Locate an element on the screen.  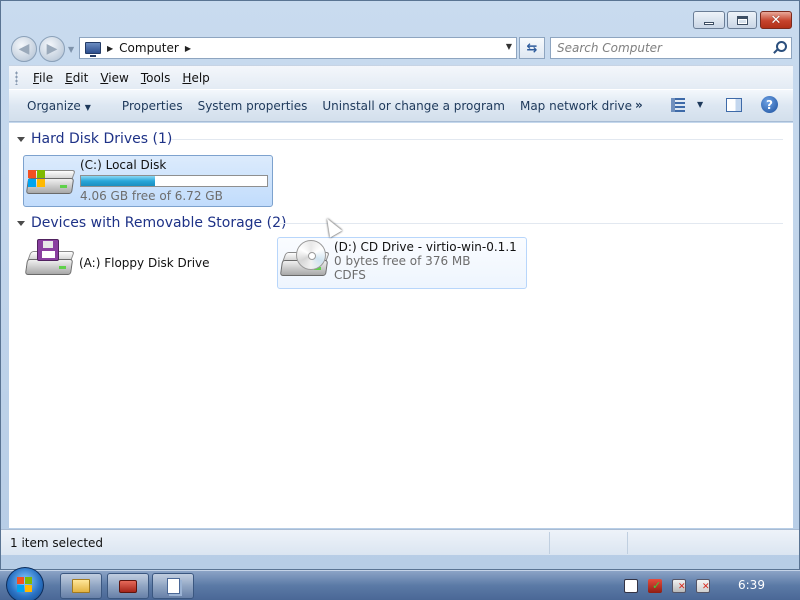
taskbar-document-button is located at coordinates (173, 586).